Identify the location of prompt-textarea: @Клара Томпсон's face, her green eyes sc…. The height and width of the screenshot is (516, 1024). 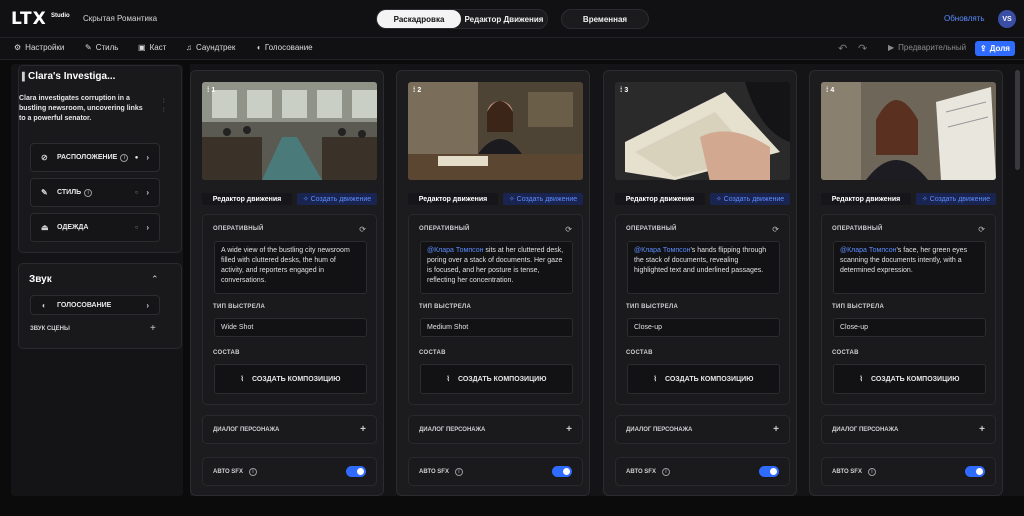
(909, 267).